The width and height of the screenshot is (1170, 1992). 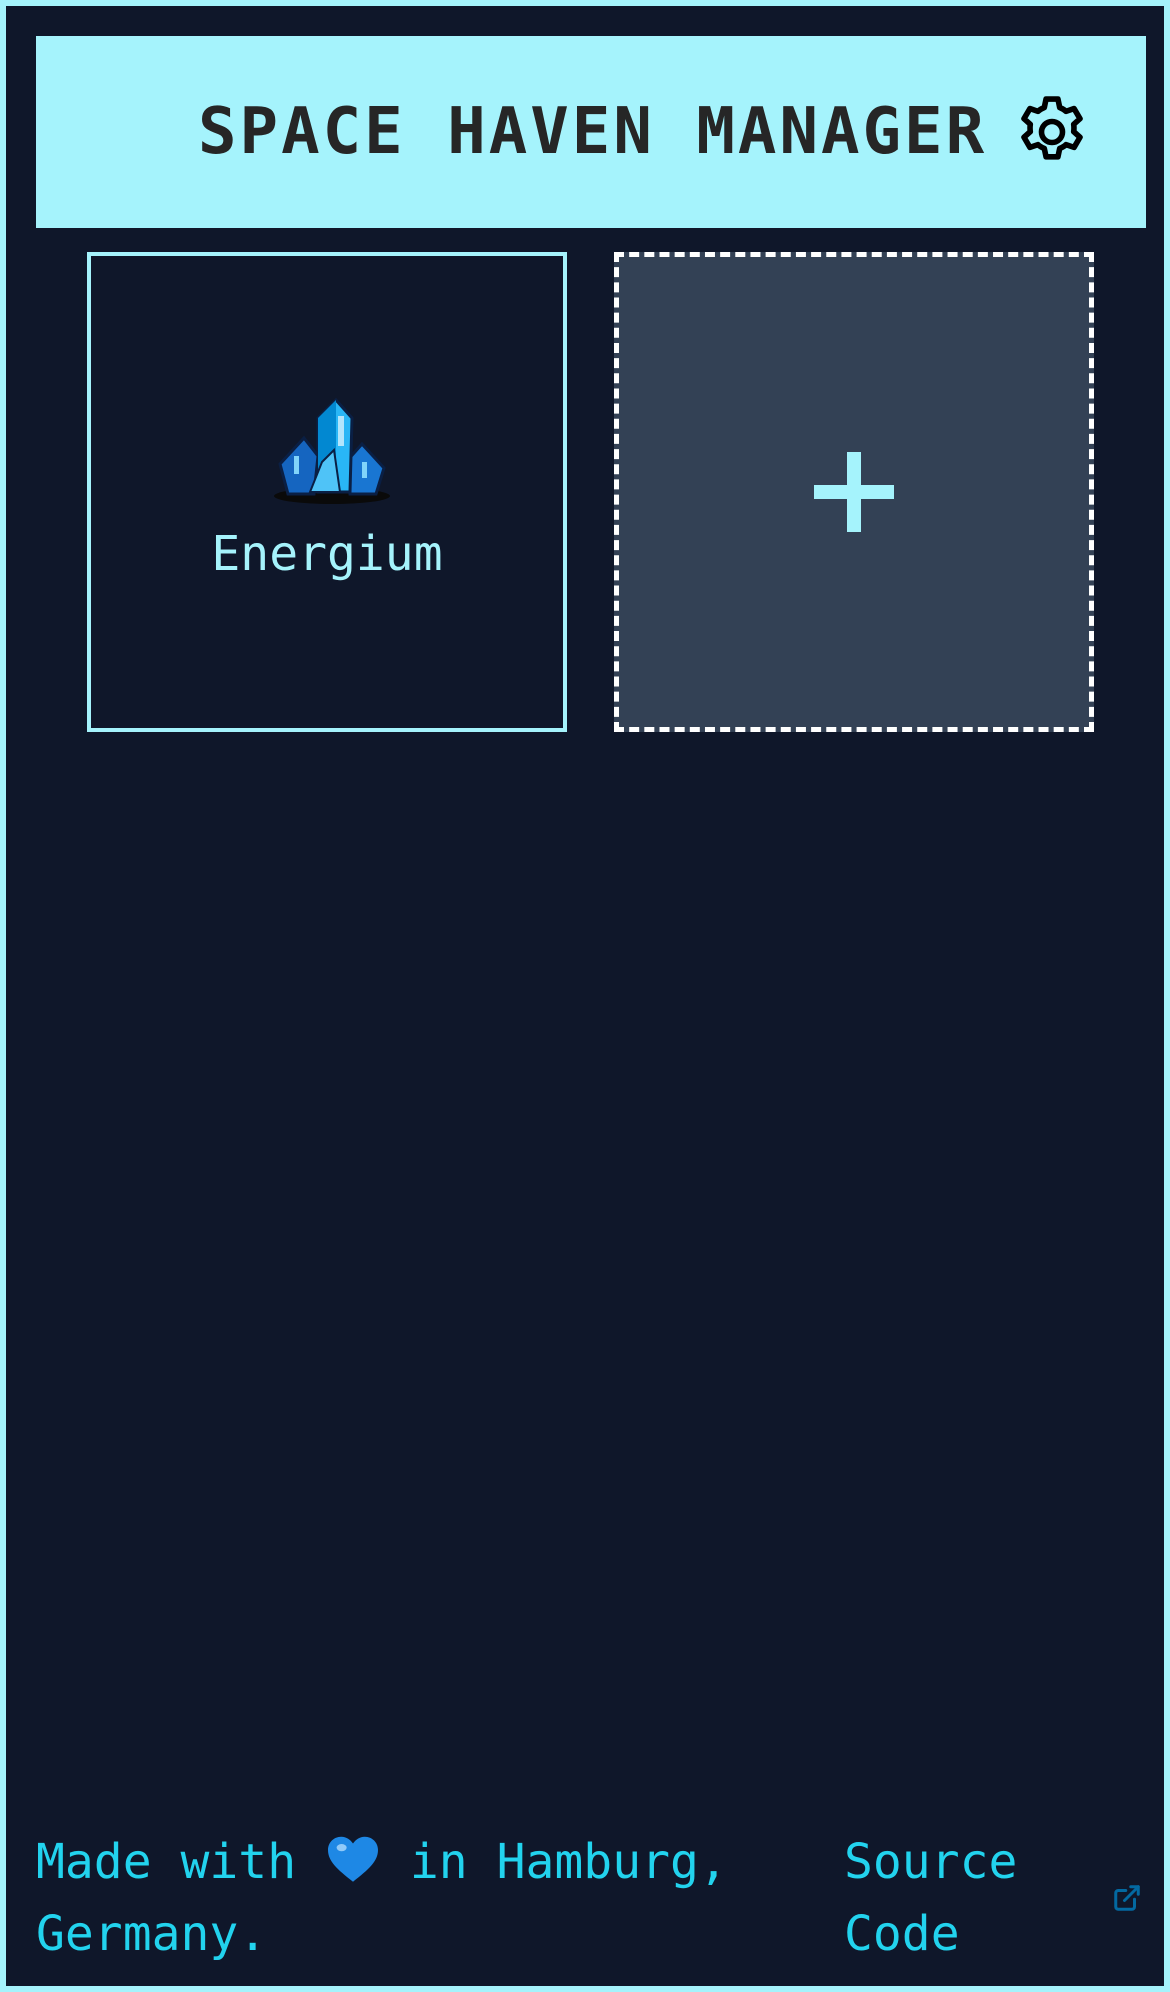 I want to click on resource-card-energium: Energium, so click(x=327, y=492).